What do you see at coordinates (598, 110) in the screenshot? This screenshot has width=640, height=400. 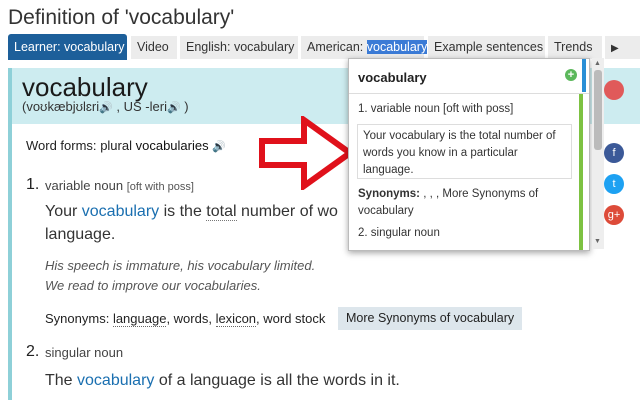 I see `scrollbar-thumb` at bounding box center [598, 110].